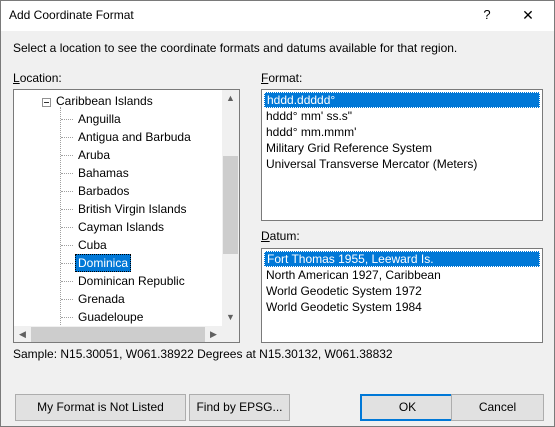 Image resolution: width=555 pixels, height=427 pixels. What do you see at coordinates (103, 173) in the screenshot?
I see `tree-node-item: Bahamas` at bounding box center [103, 173].